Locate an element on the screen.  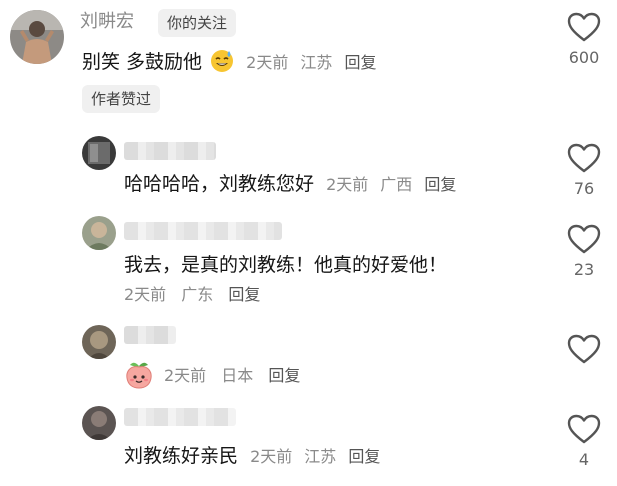
reply-3-reply-button: 回复 is located at coordinates (284, 375).